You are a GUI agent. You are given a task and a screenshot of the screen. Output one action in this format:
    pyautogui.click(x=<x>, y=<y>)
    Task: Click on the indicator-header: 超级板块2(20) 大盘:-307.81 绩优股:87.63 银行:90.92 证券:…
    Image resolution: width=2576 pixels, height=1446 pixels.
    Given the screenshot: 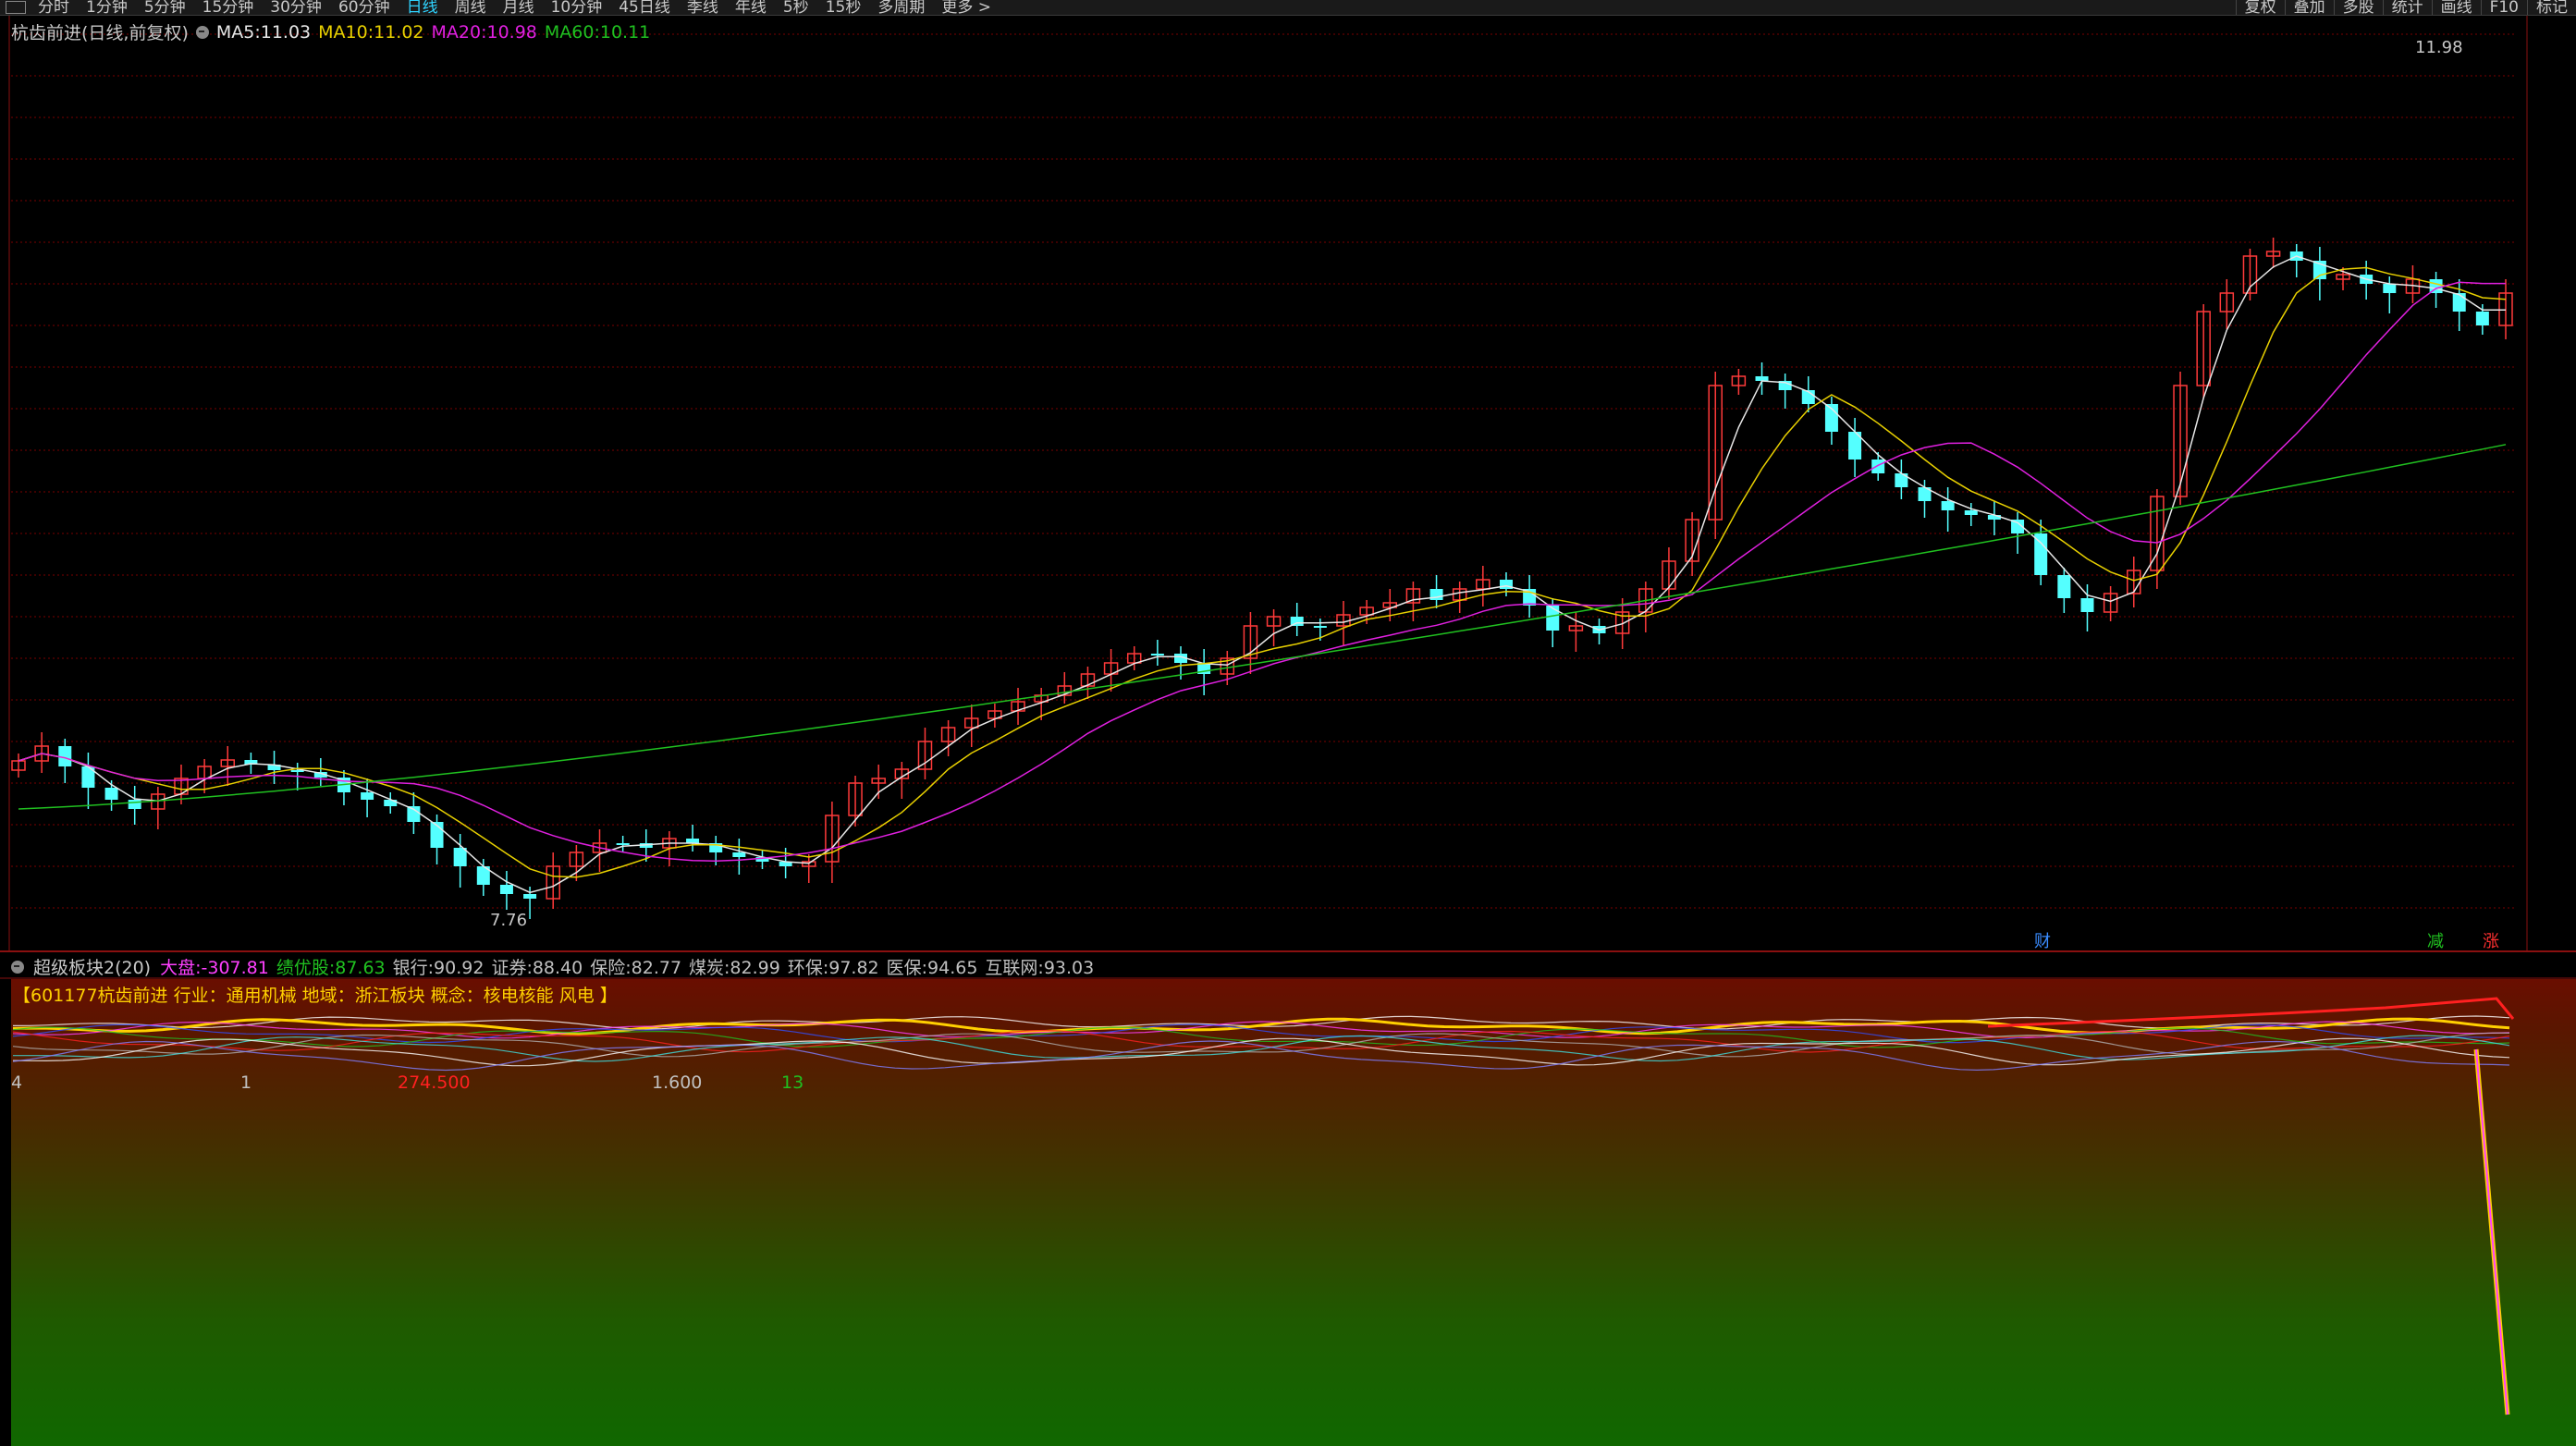 What is the action you would take?
    pyautogui.click(x=552, y=966)
    